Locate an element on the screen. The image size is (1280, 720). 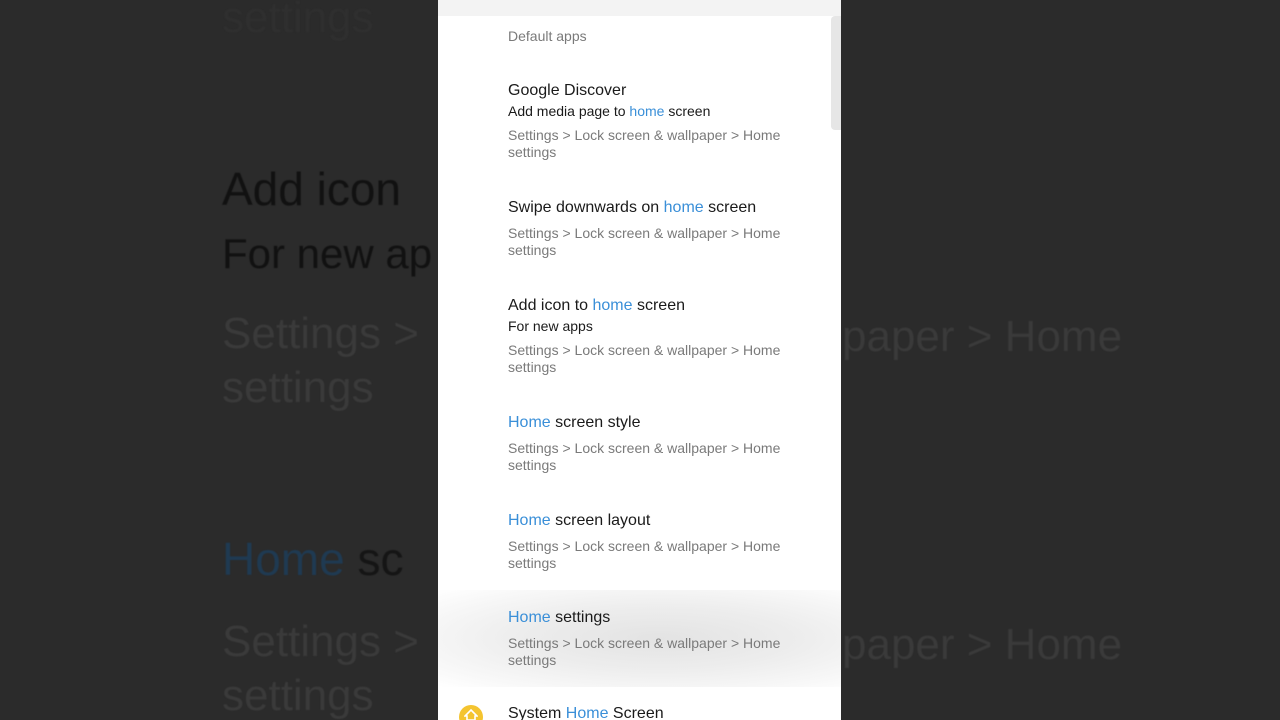
bg-text-settings-path-1: Settings > is located at coordinates (320, 333).